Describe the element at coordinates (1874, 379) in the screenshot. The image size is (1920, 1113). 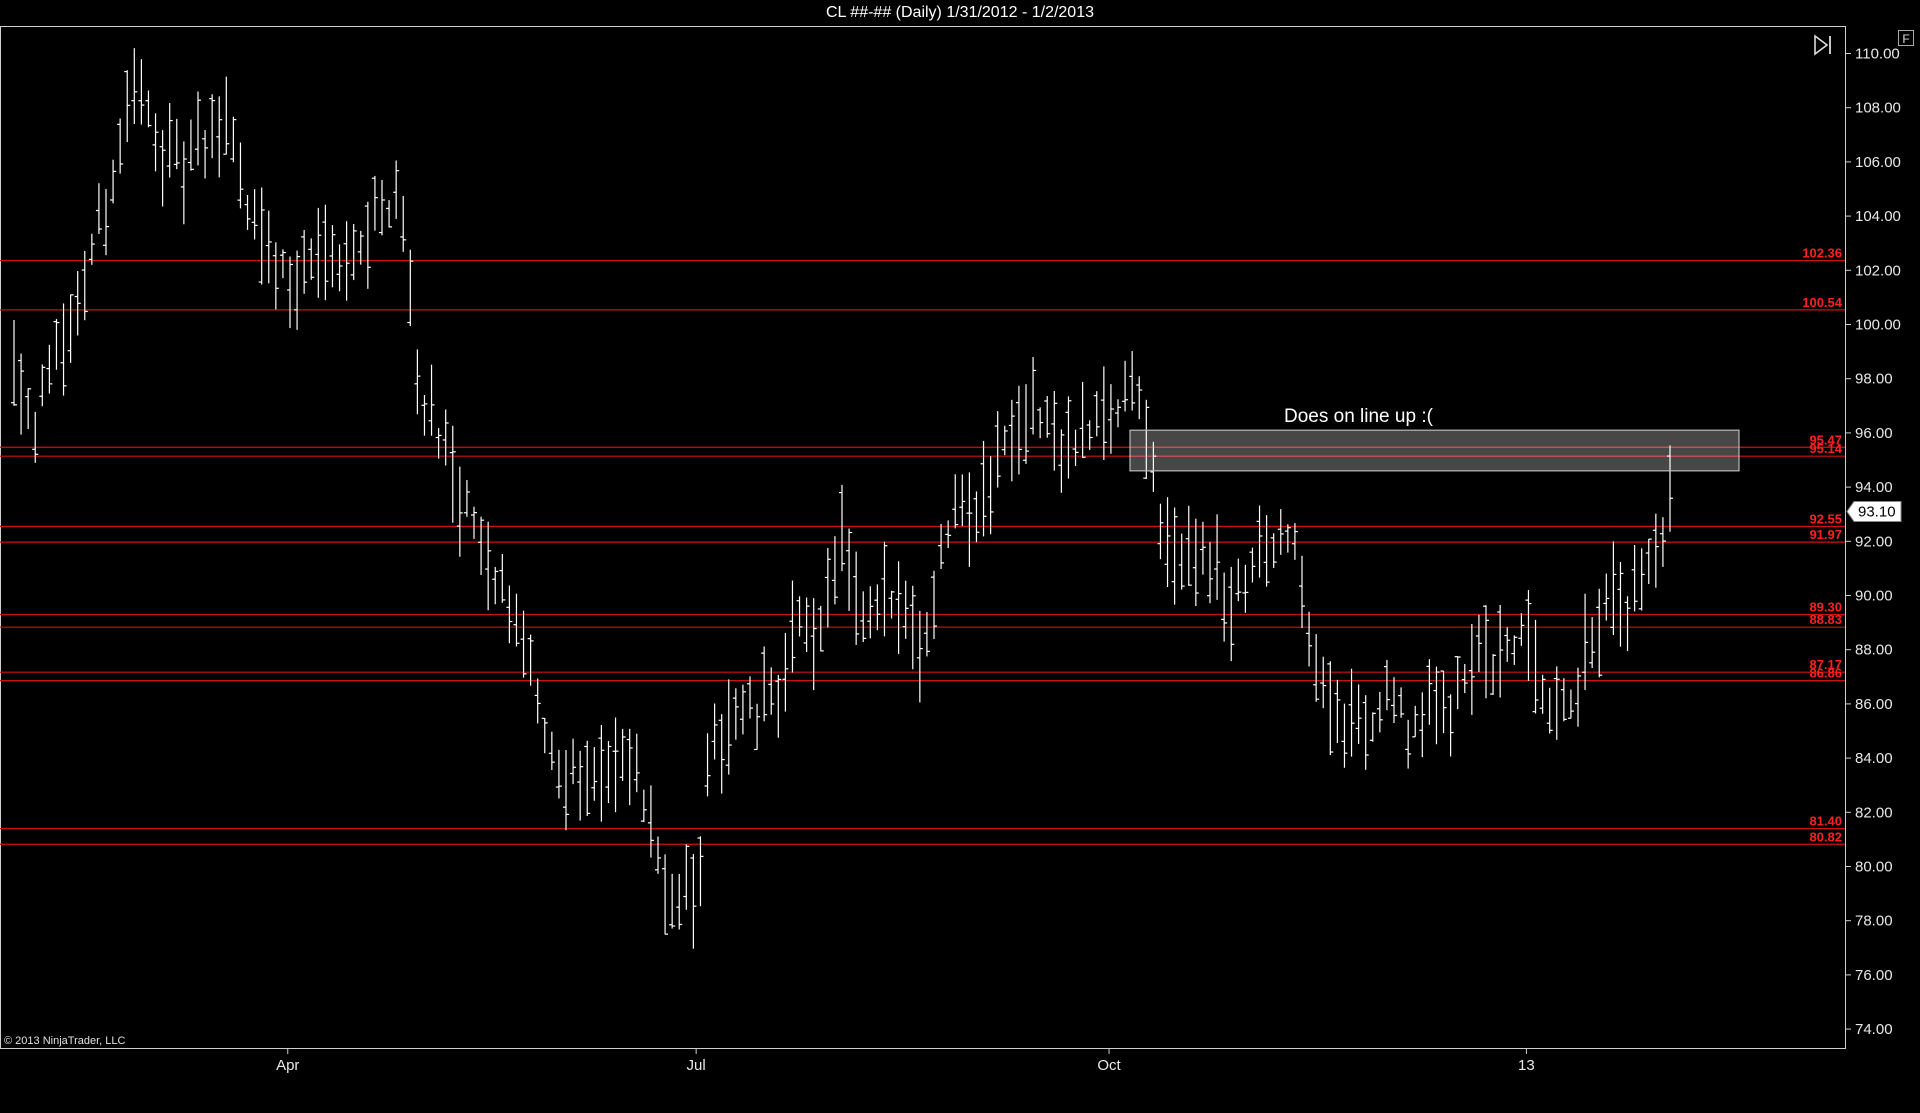
I see `y-tick-label: 98.00` at that location.